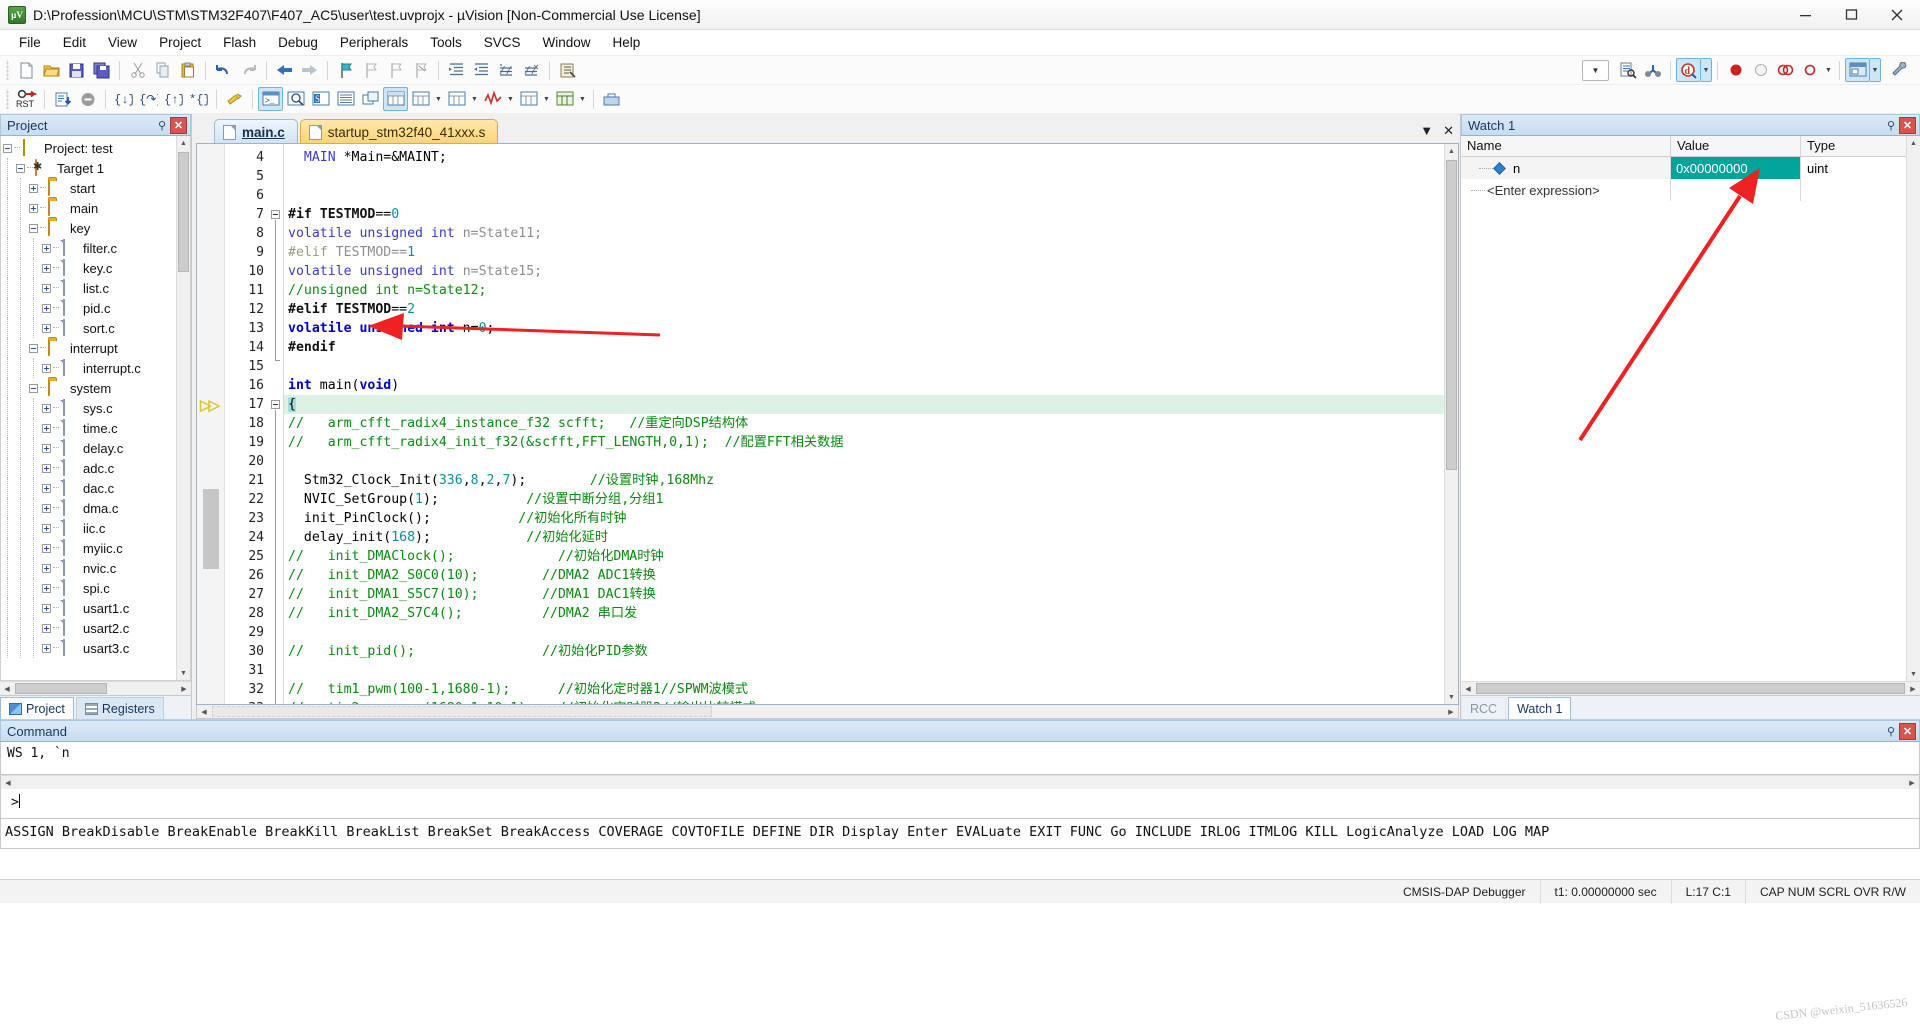  What do you see at coordinates (1785, 70) in the screenshot?
I see `kill-breakpoints-icon` at bounding box center [1785, 70].